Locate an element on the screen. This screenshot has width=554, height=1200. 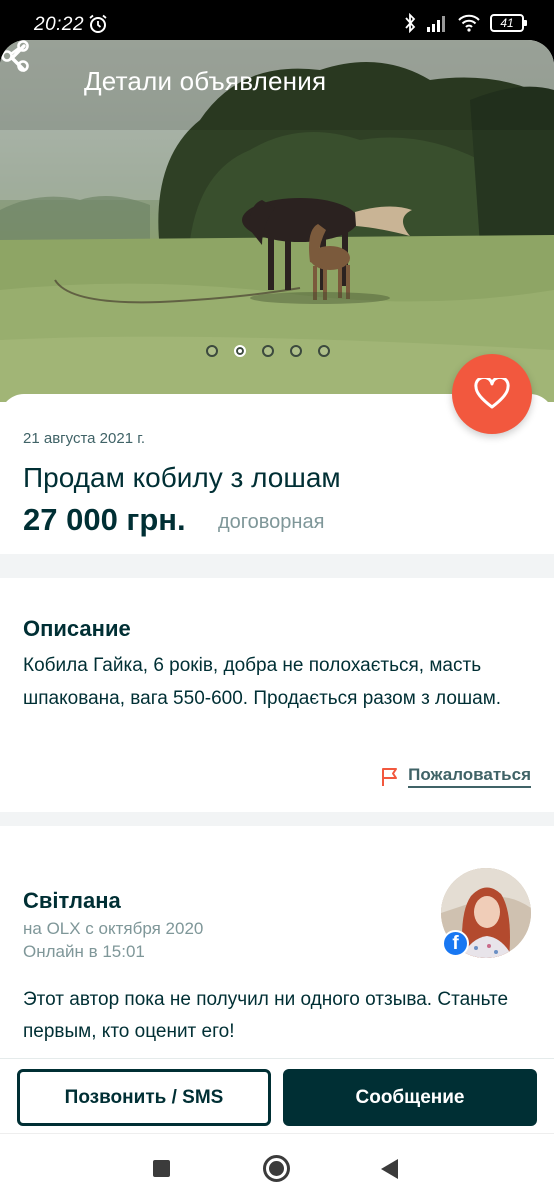
favorite-button is located at coordinates (492, 394).